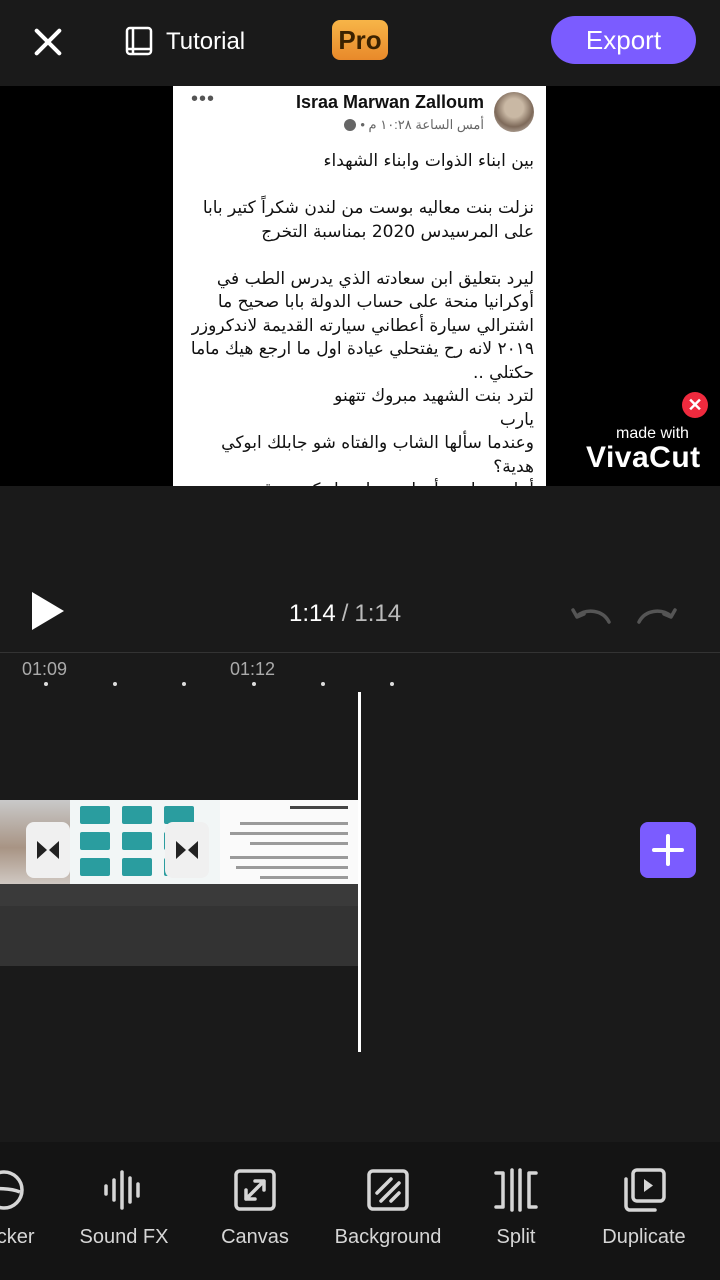 This screenshot has width=720, height=1280. I want to click on playback-controls: 1:14/1:14, so click(360, 613).